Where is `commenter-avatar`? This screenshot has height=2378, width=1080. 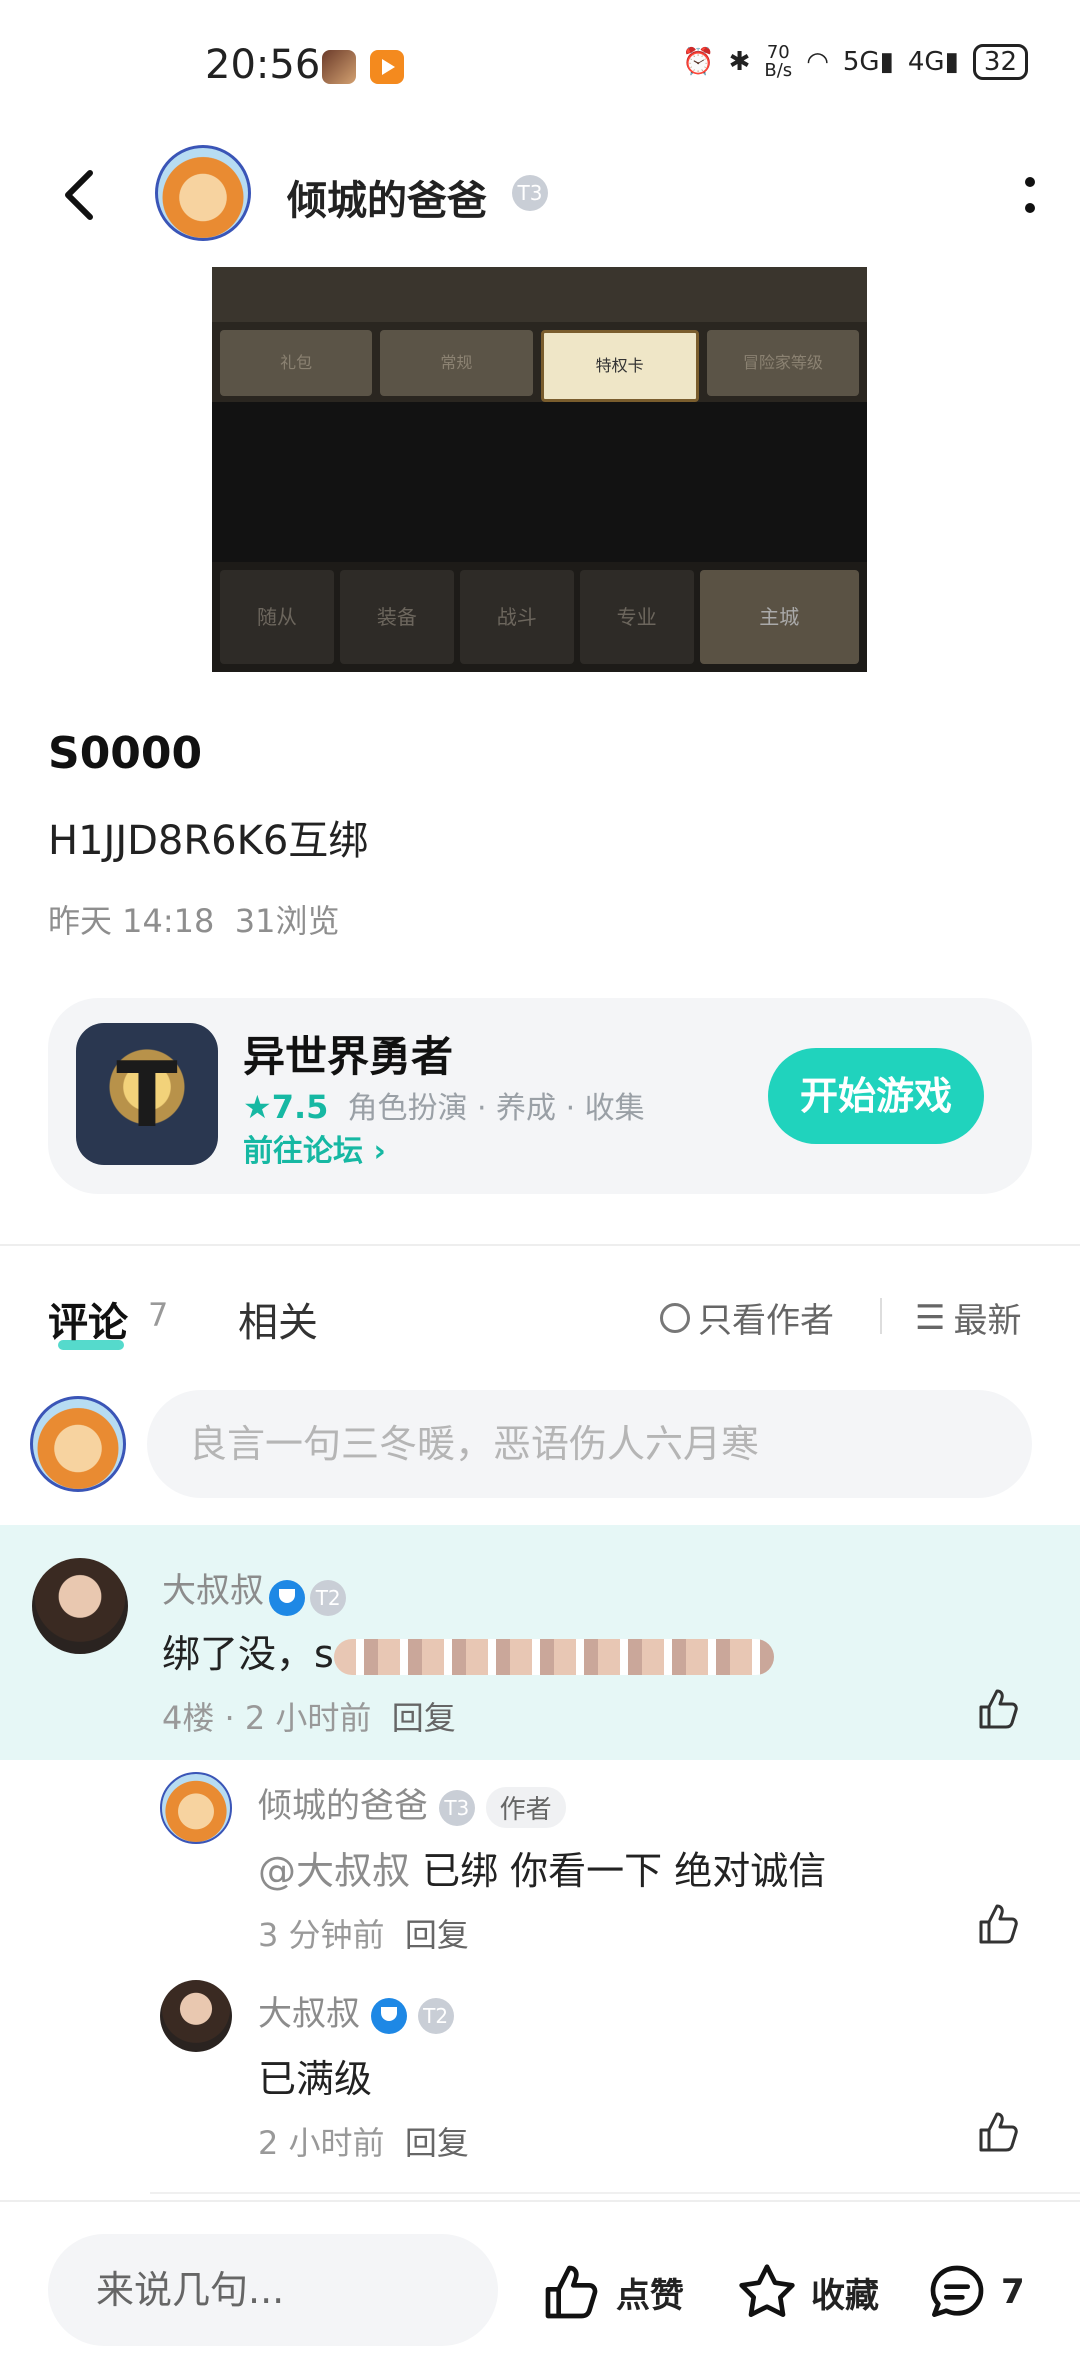 commenter-avatar is located at coordinates (80, 1606).